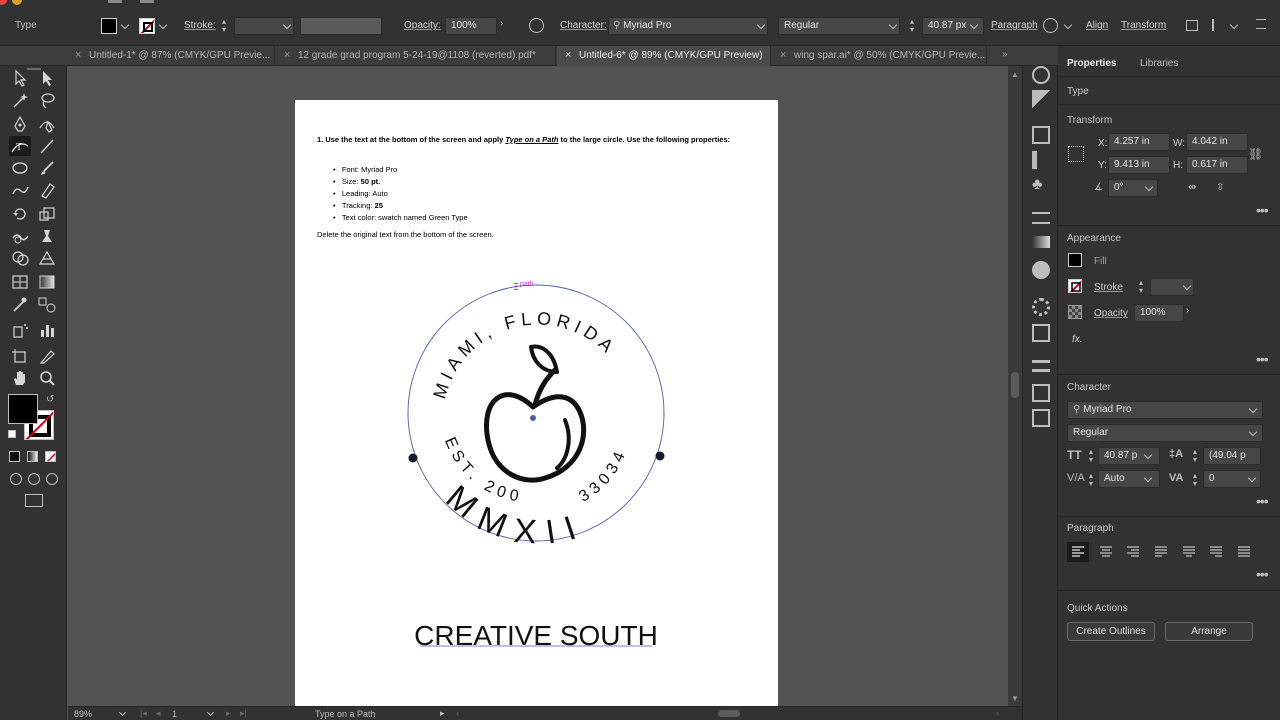 This screenshot has height=720, width=1280. Describe the element at coordinates (1139, 142) in the screenshot. I see `x-input: 4.257 in` at that location.